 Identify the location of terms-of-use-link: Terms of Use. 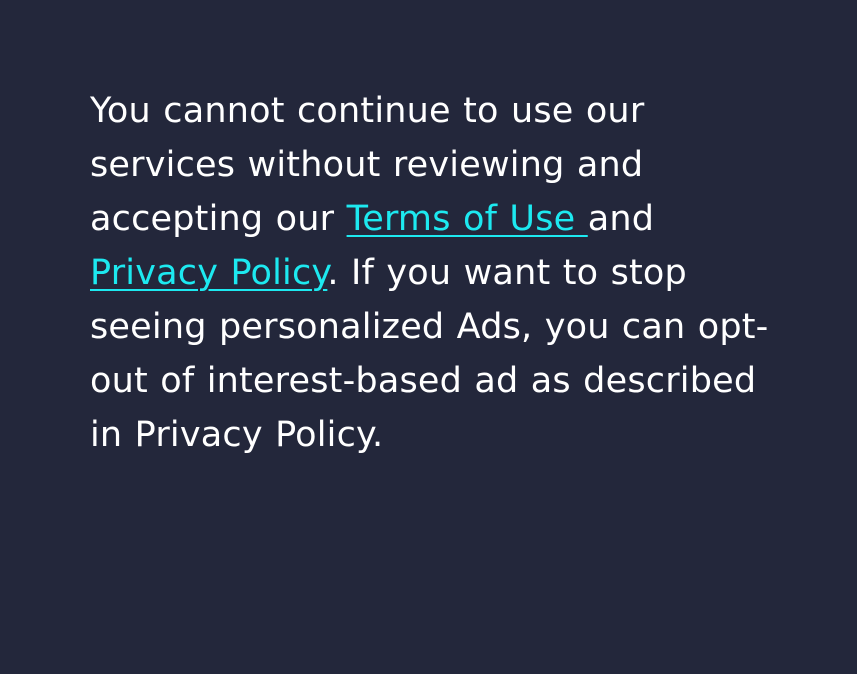
(467, 219).